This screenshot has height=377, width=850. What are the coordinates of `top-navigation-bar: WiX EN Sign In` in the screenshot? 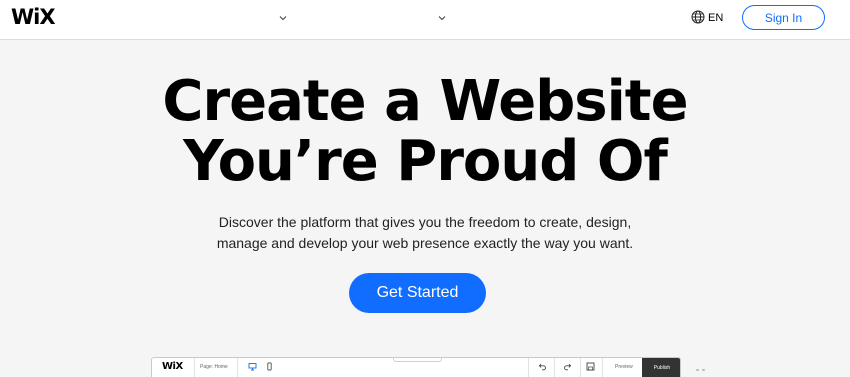 It's located at (425, 20).